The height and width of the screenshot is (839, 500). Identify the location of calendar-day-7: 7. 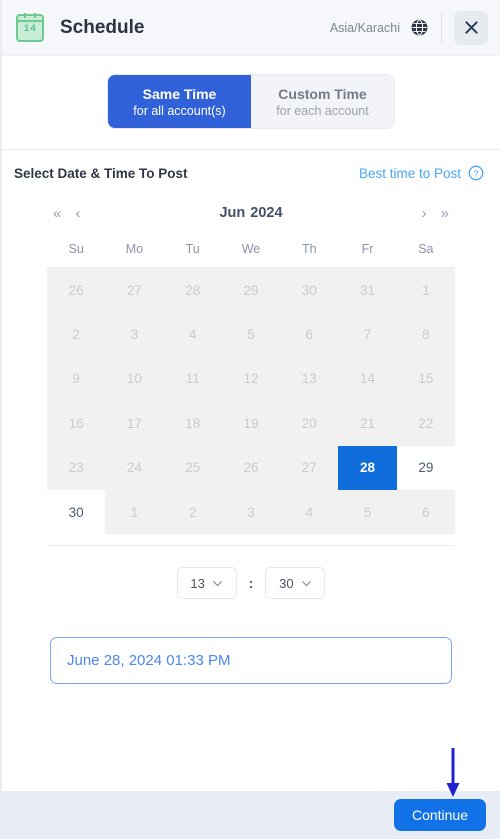
(367, 334).